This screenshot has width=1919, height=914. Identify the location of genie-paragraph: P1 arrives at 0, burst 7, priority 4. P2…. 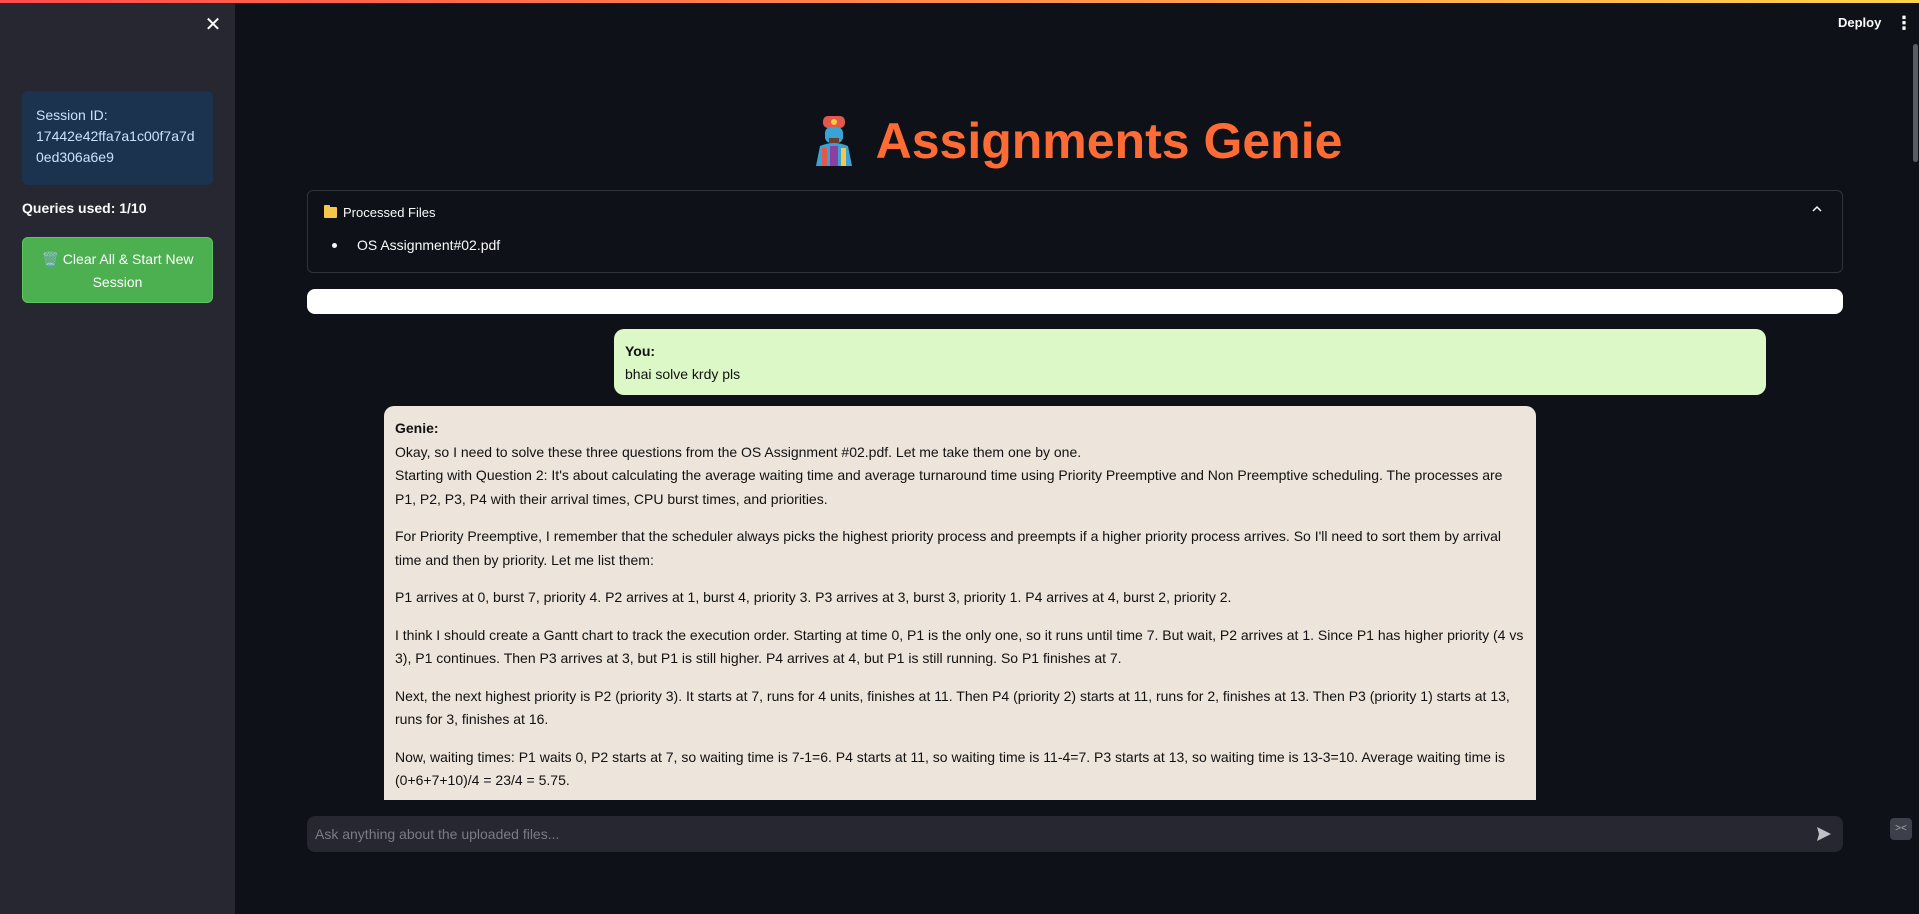
(813, 597).